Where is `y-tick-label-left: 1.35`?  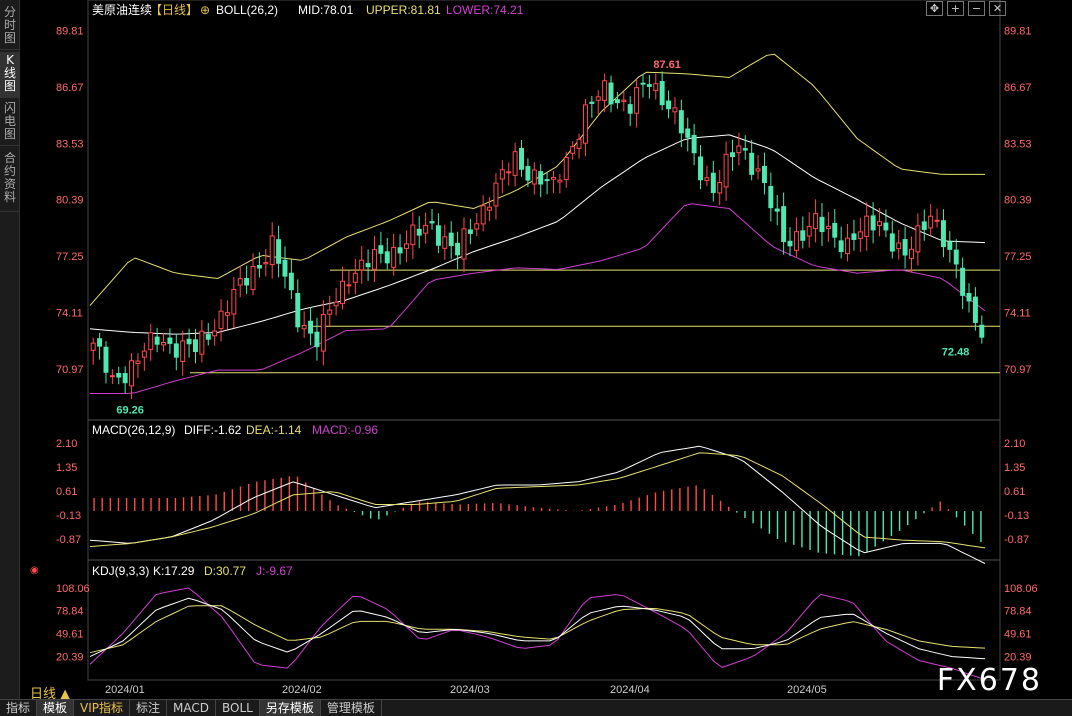 y-tick-label-left: 1.35 is located at coordinates (66, 468).